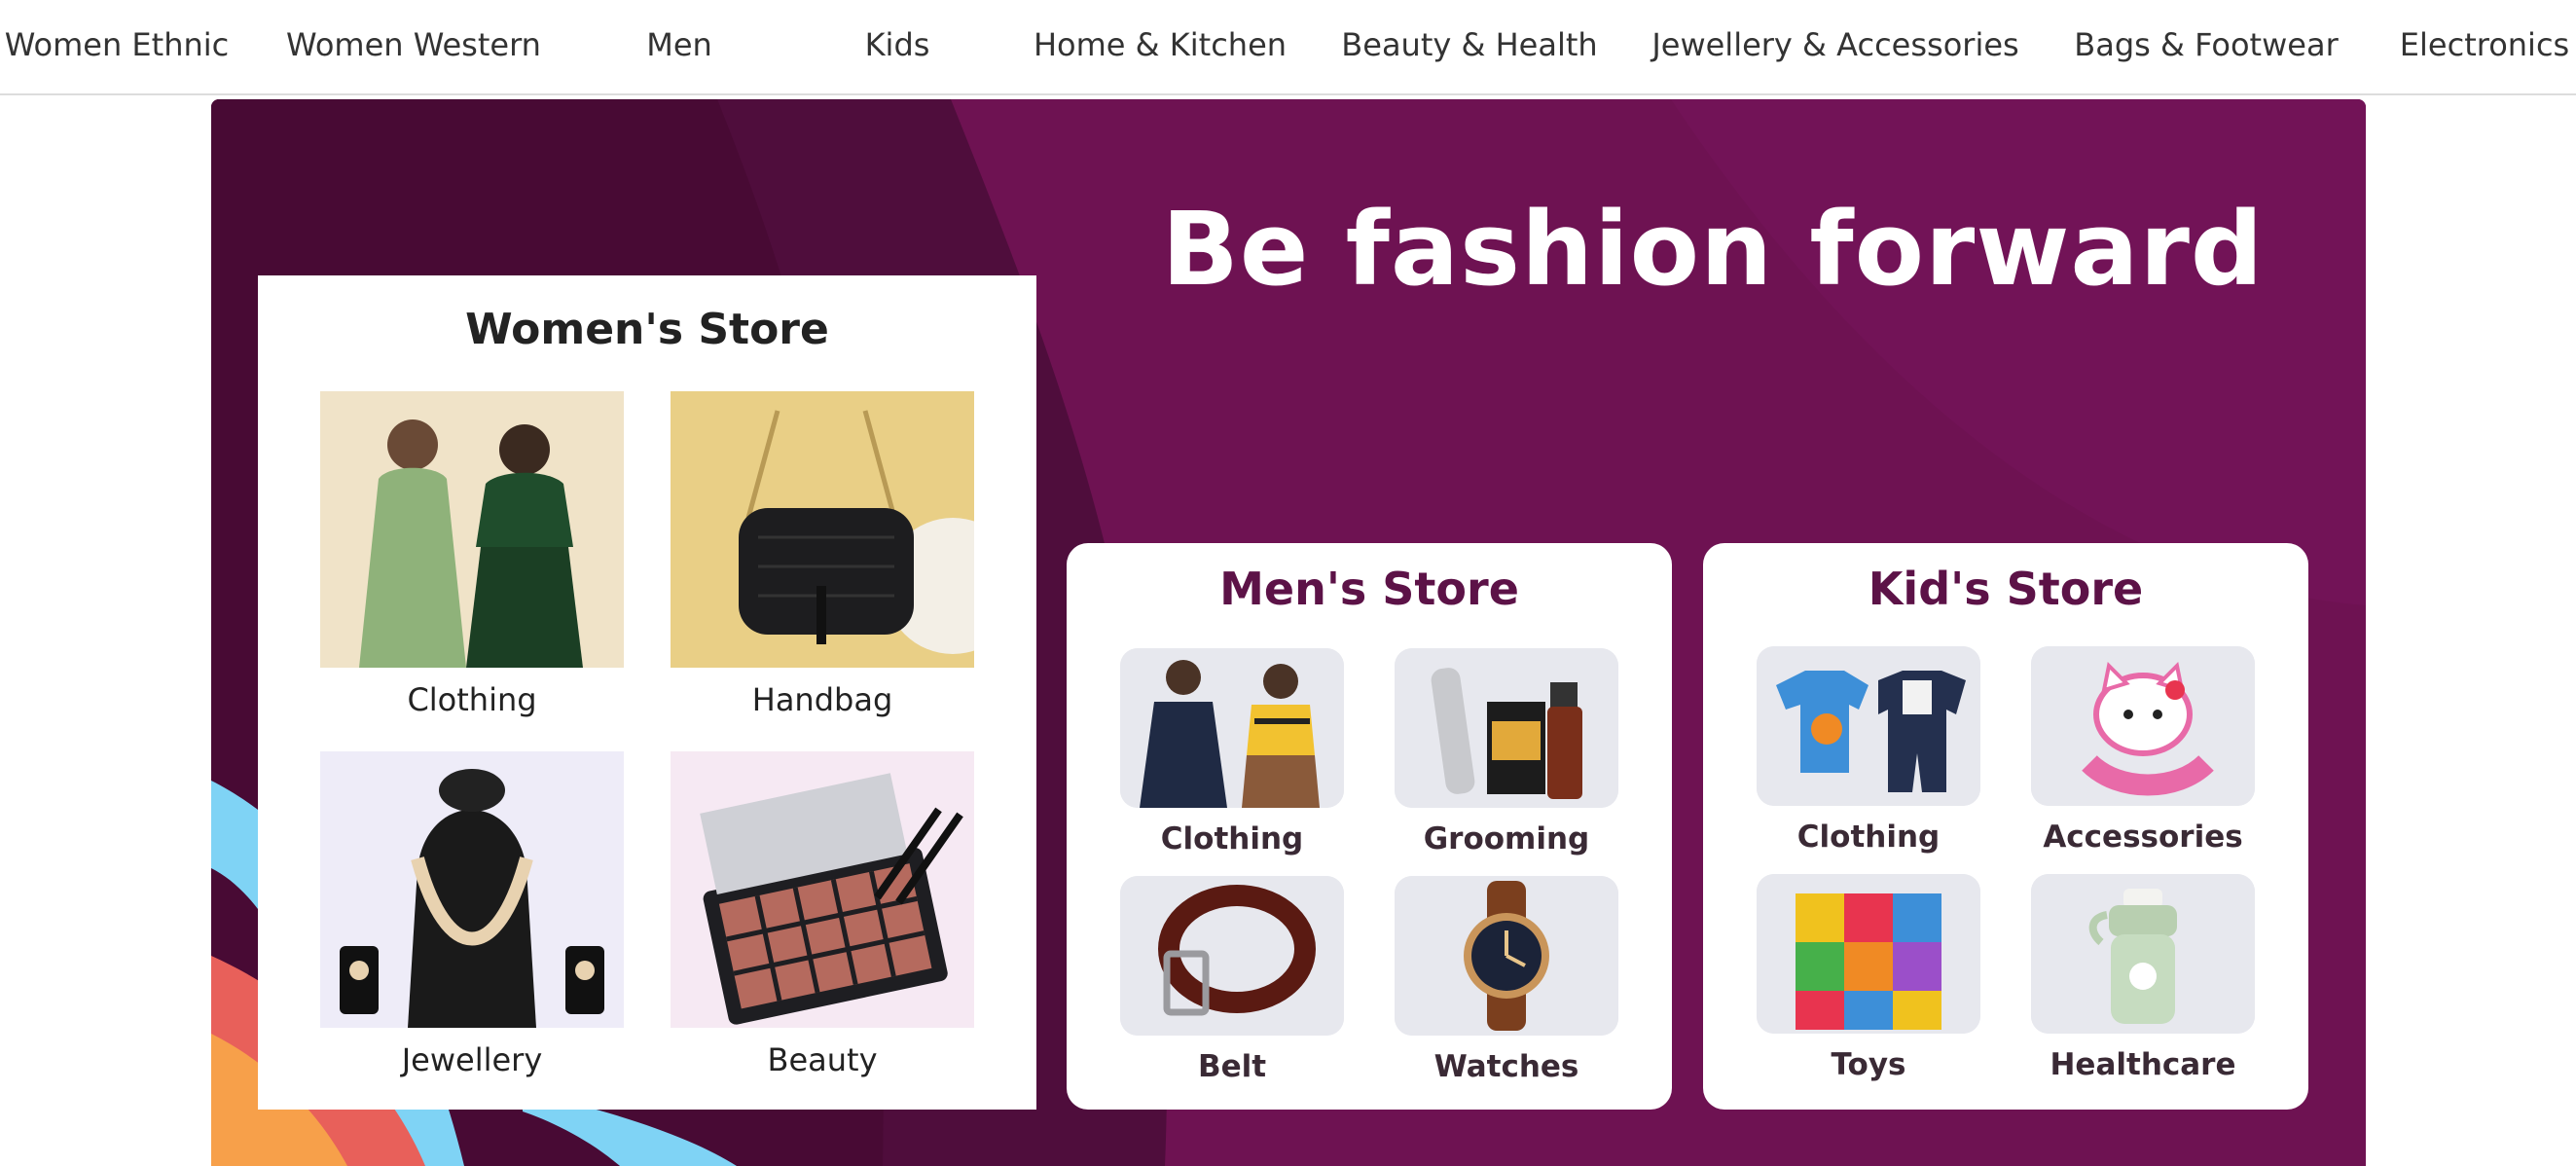 This screenshot has width=2576, height=1166. I want to click on healthcare-tile: Healthcare, so click(2143, 981).